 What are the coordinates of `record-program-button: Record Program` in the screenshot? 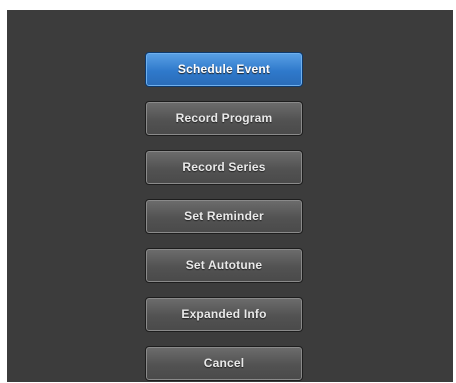 It's located at (224, 118).